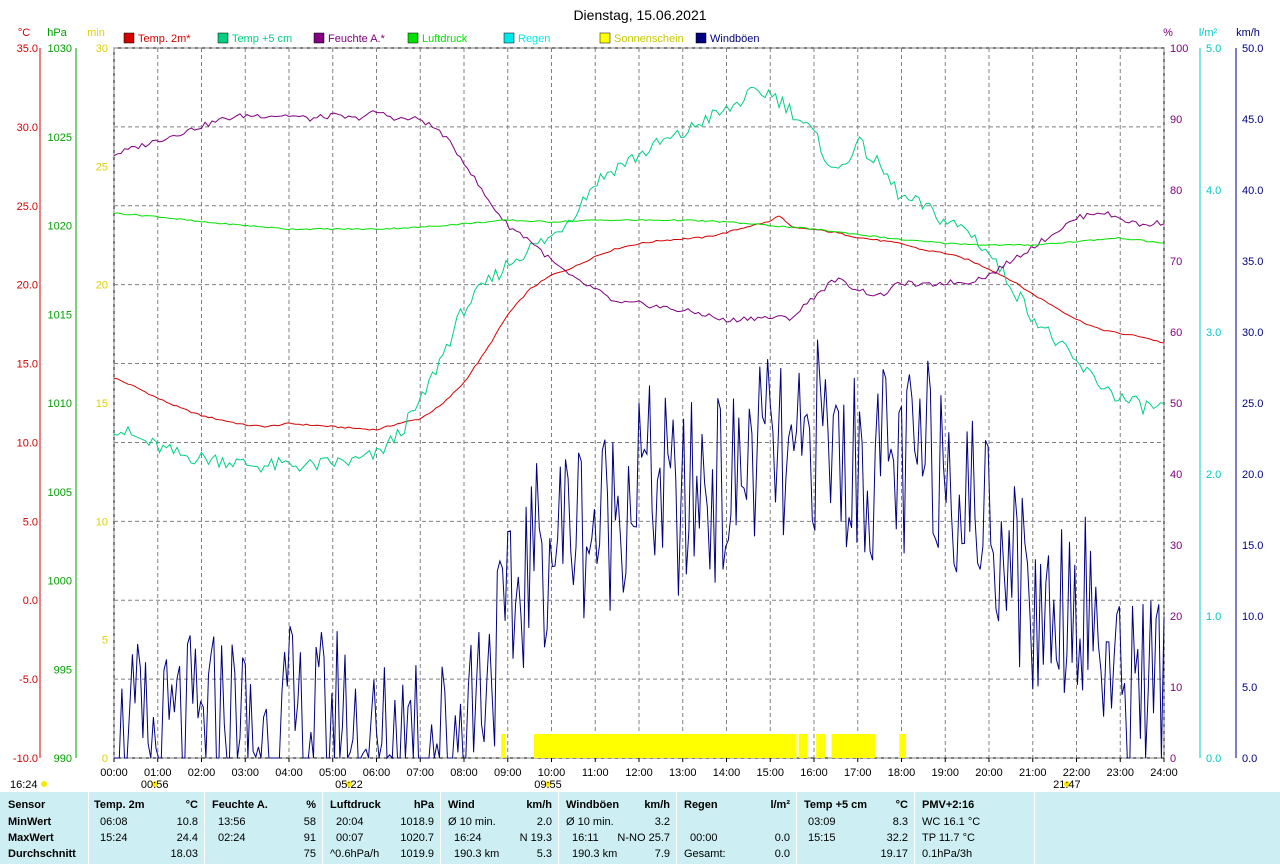 This screenshot has height=864, width=1280. Describe the element at coordinates (593, 805) in the screenshot. I see `stats-gusts-header: Windböen` at that location.